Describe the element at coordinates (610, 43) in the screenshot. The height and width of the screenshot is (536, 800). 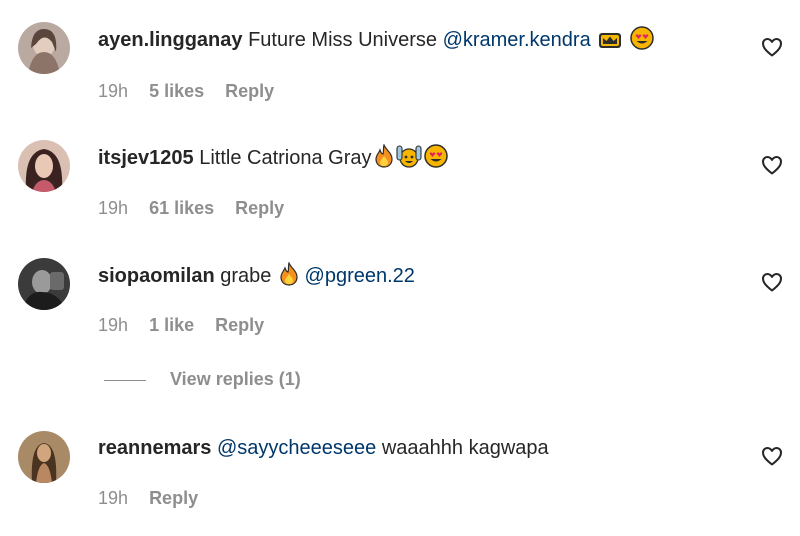
I see `crown-icon` at that location.